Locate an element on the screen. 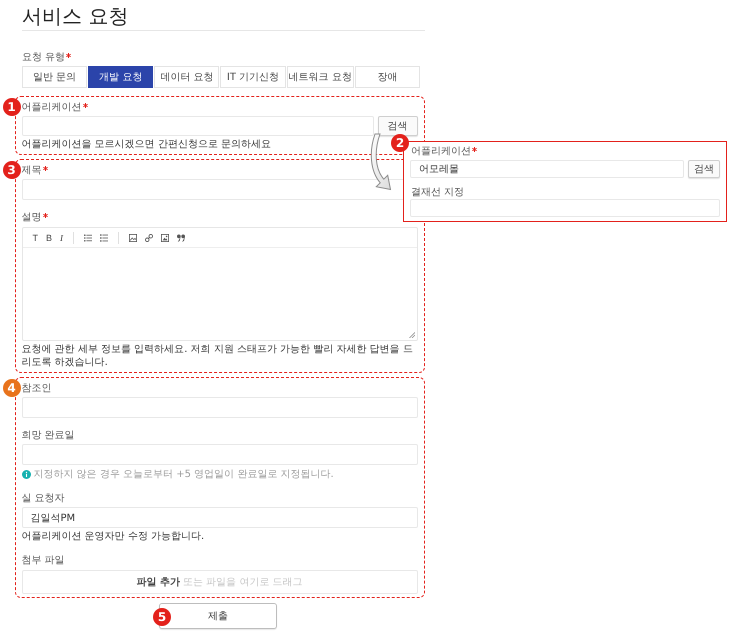 This screenshot has width=747, height=638. step-marker: 5 is located at coordinates (162, 617).